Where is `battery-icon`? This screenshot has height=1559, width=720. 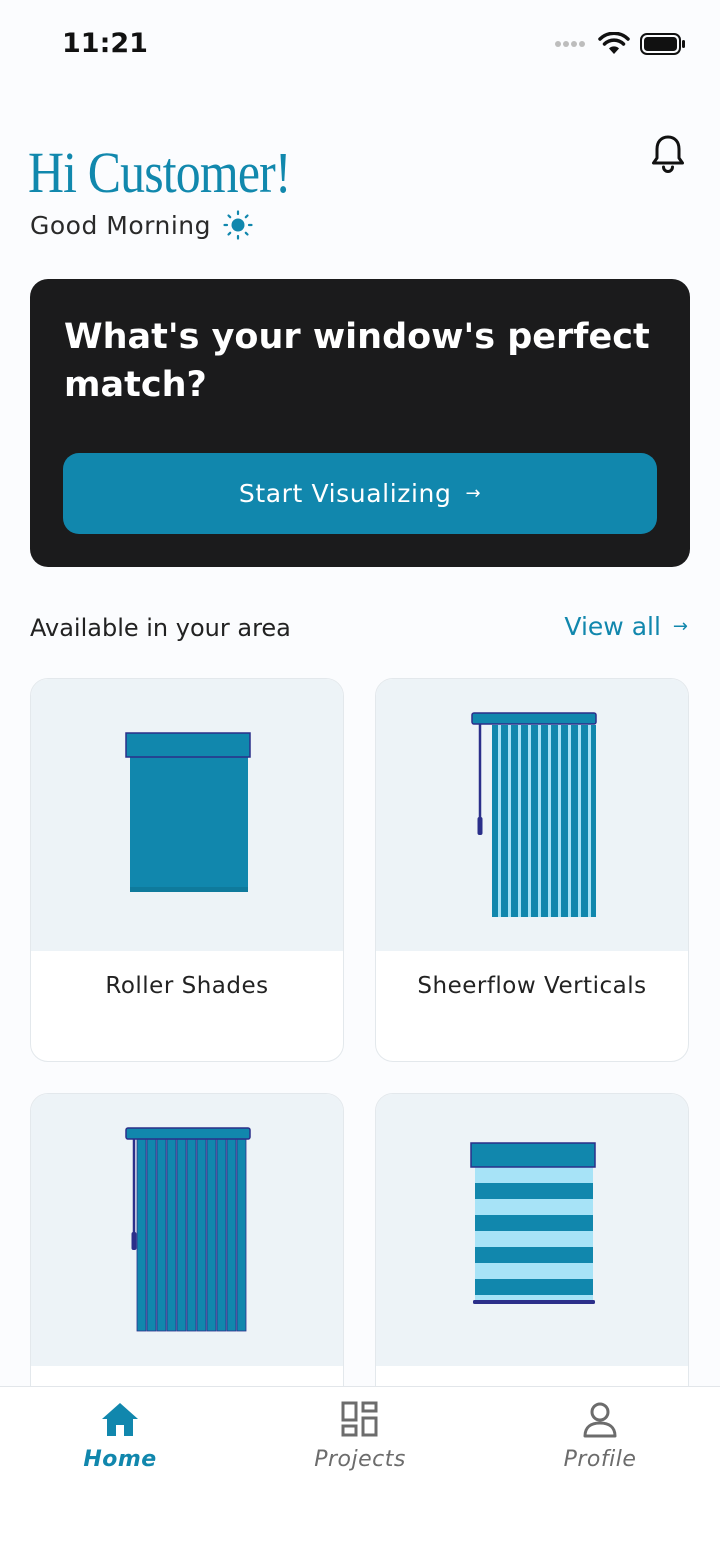
battery-icon is located at coordinates (662, 44).